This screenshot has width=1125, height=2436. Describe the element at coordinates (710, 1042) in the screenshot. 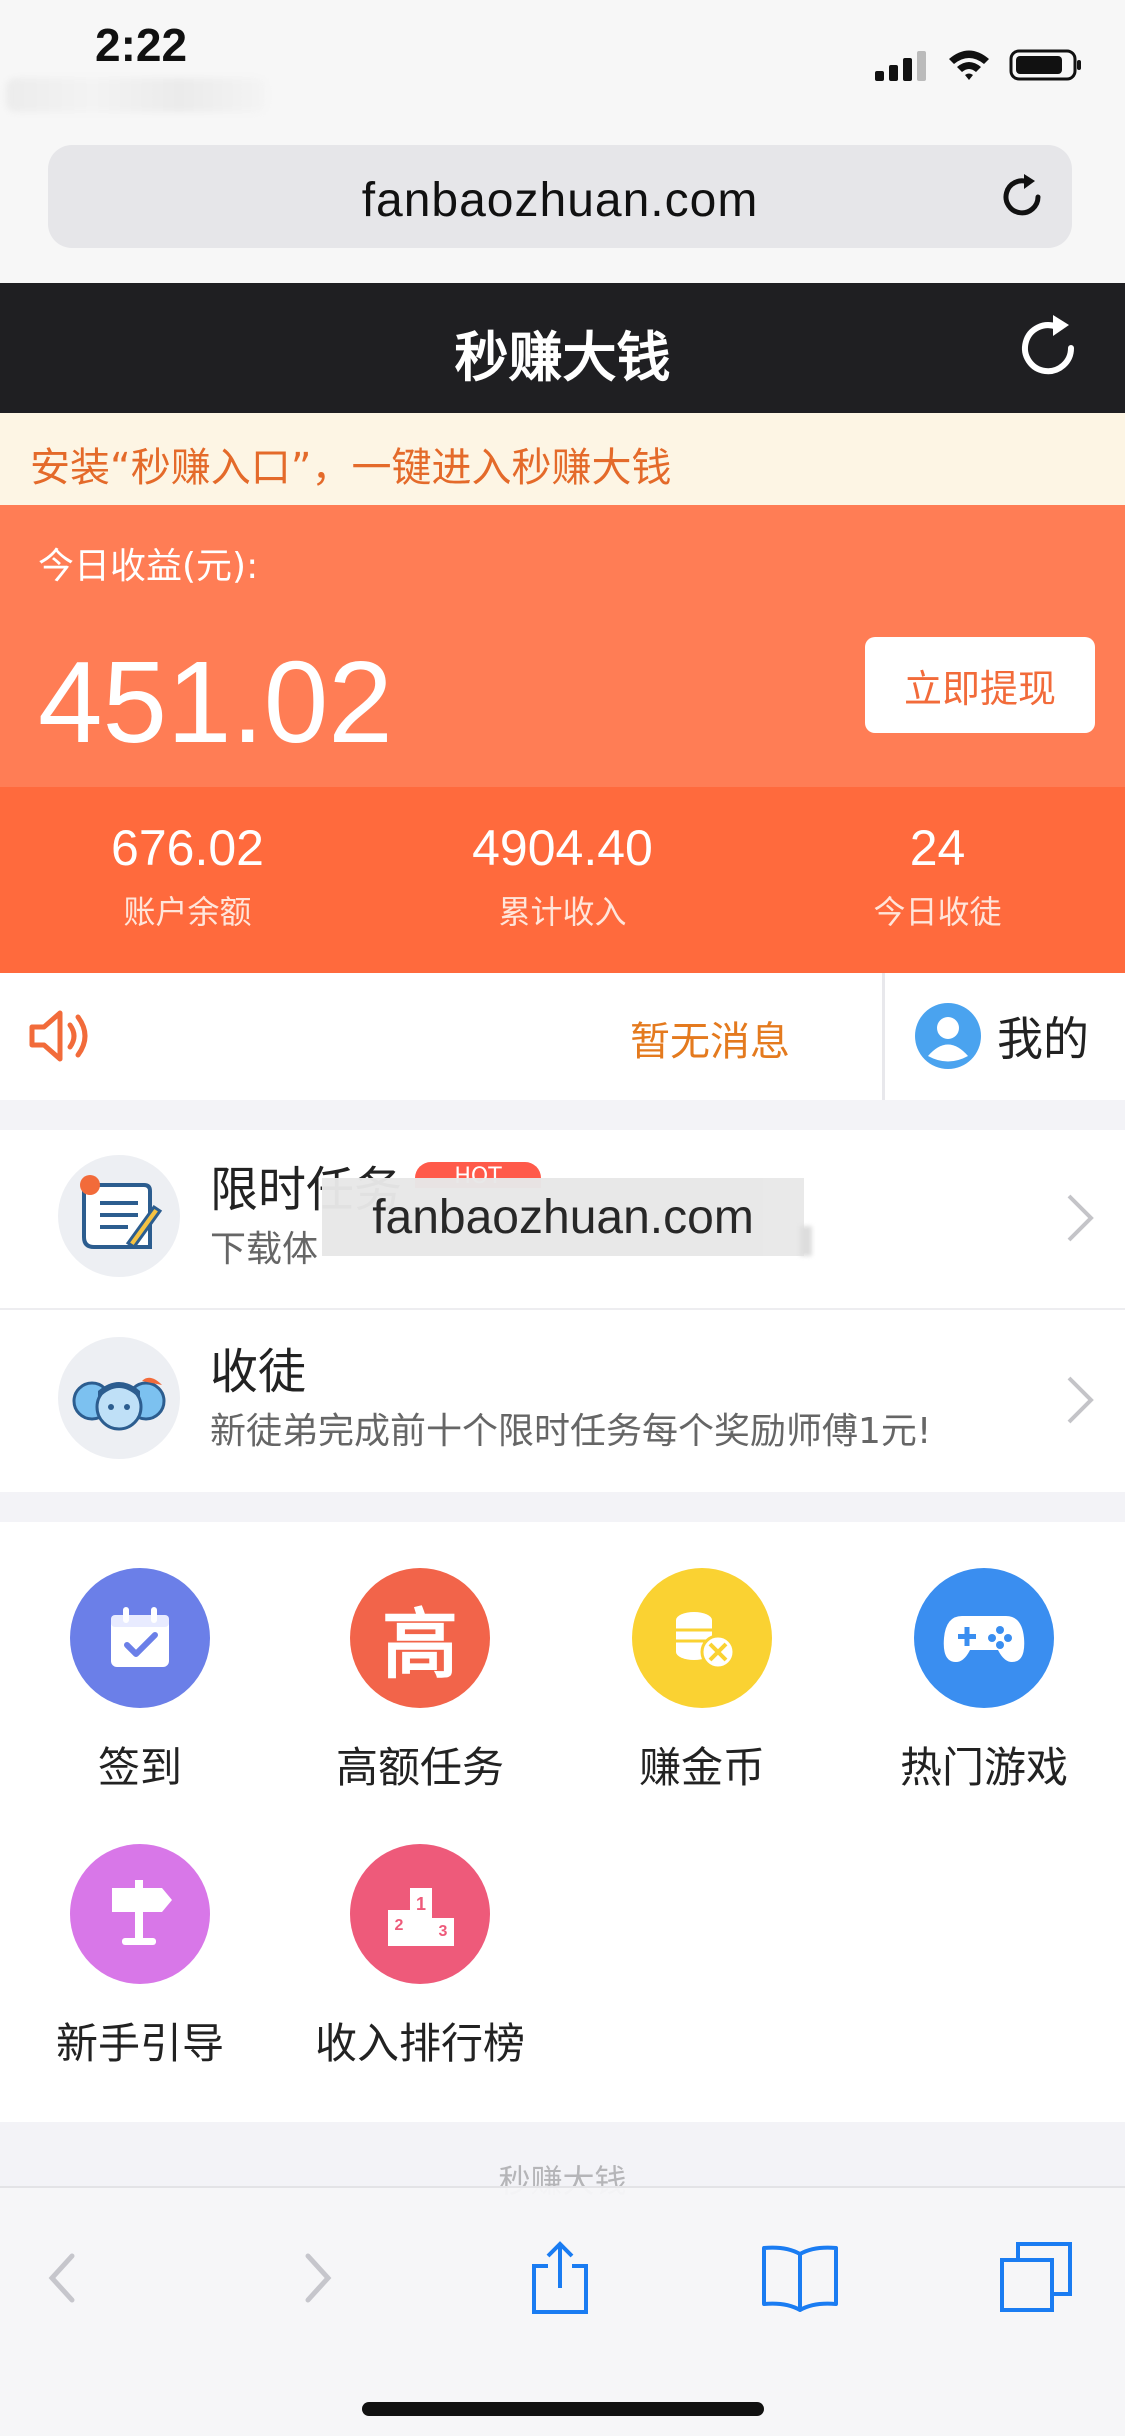

I see `message-text: 暂无消息` at that location.